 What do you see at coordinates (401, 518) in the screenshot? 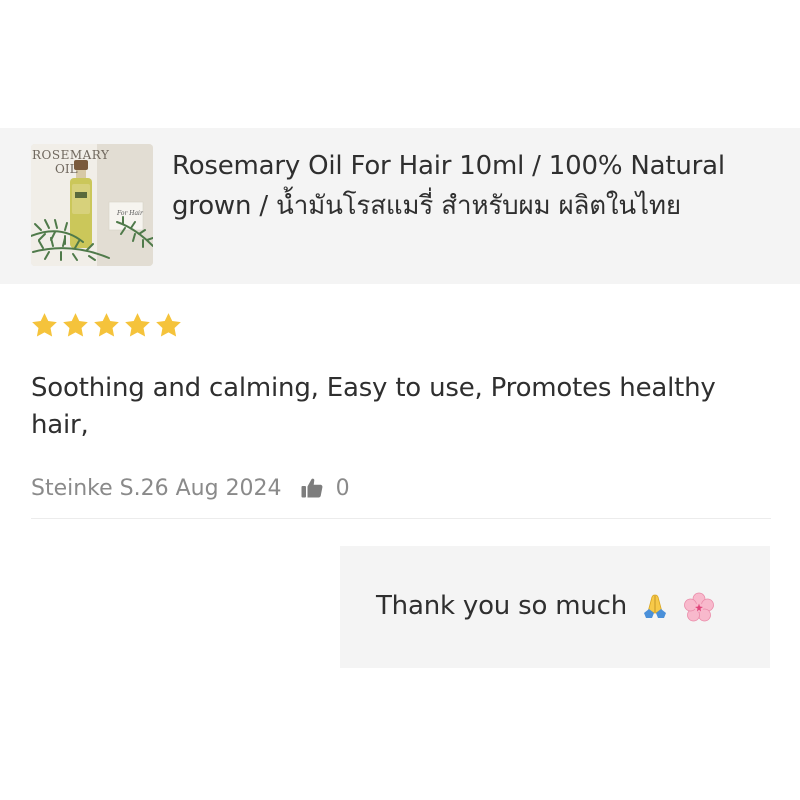
I see `divider` at bounding box center [401, 518].